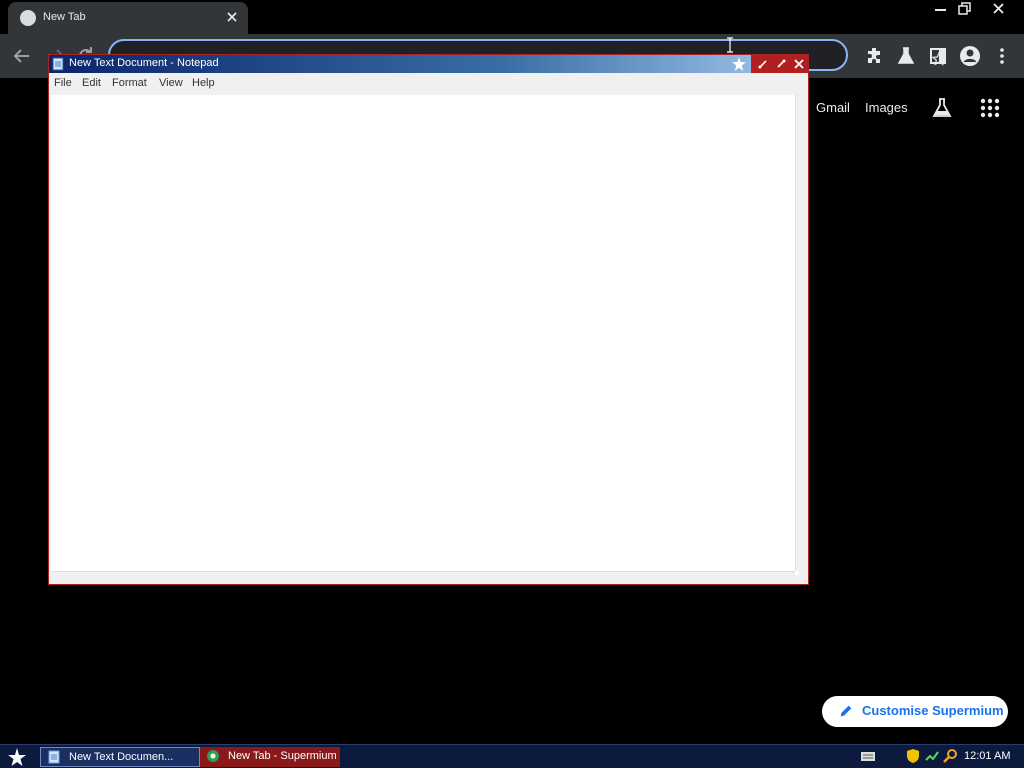  What do you see at coordinates (171, 83) in the screenshot?
I see `menu-view: View` at bounding box center [171, 83].